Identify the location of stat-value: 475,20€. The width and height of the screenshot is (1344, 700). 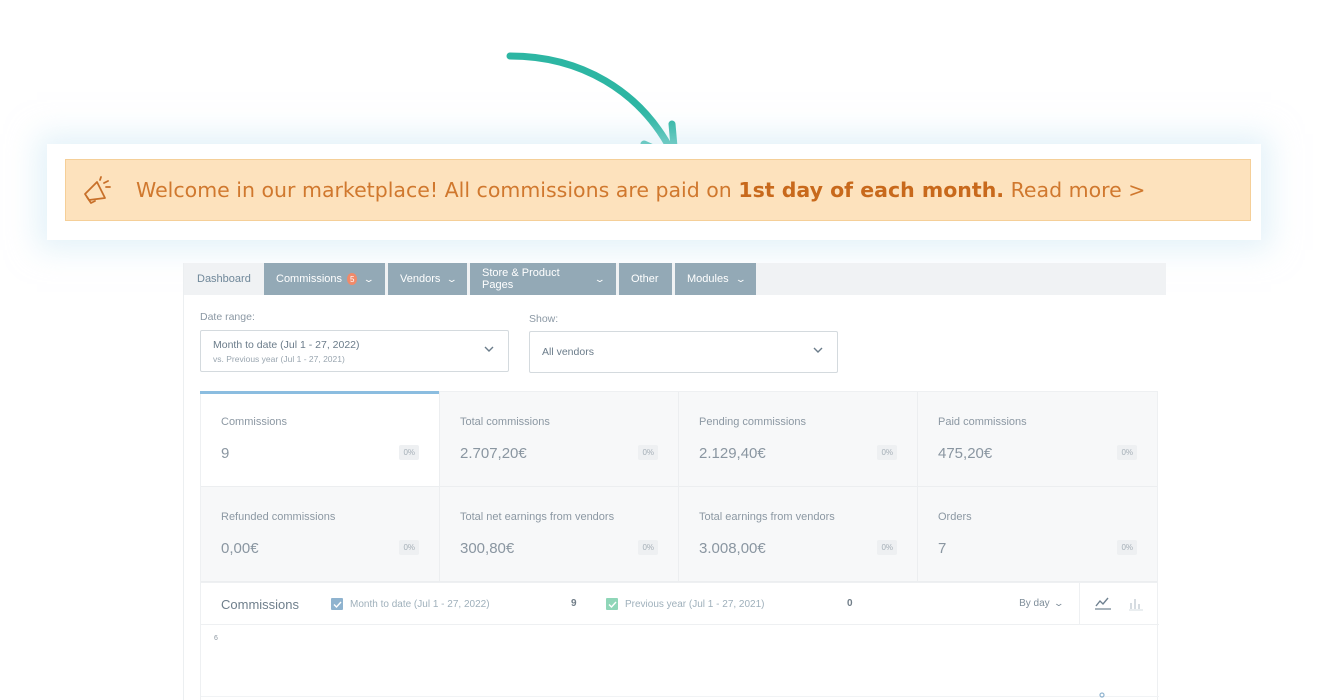
(965, 453).